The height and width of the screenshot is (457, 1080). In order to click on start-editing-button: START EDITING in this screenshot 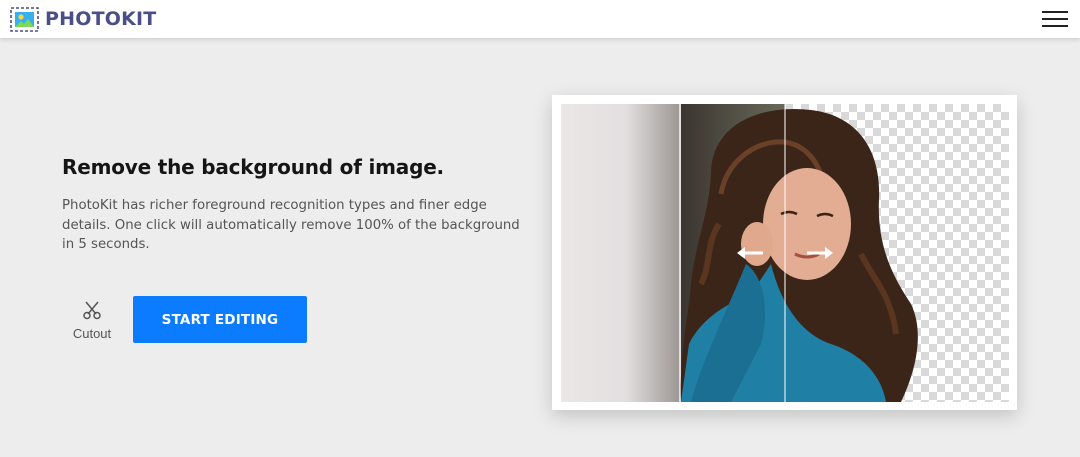, I will do `click(220, 319)`.